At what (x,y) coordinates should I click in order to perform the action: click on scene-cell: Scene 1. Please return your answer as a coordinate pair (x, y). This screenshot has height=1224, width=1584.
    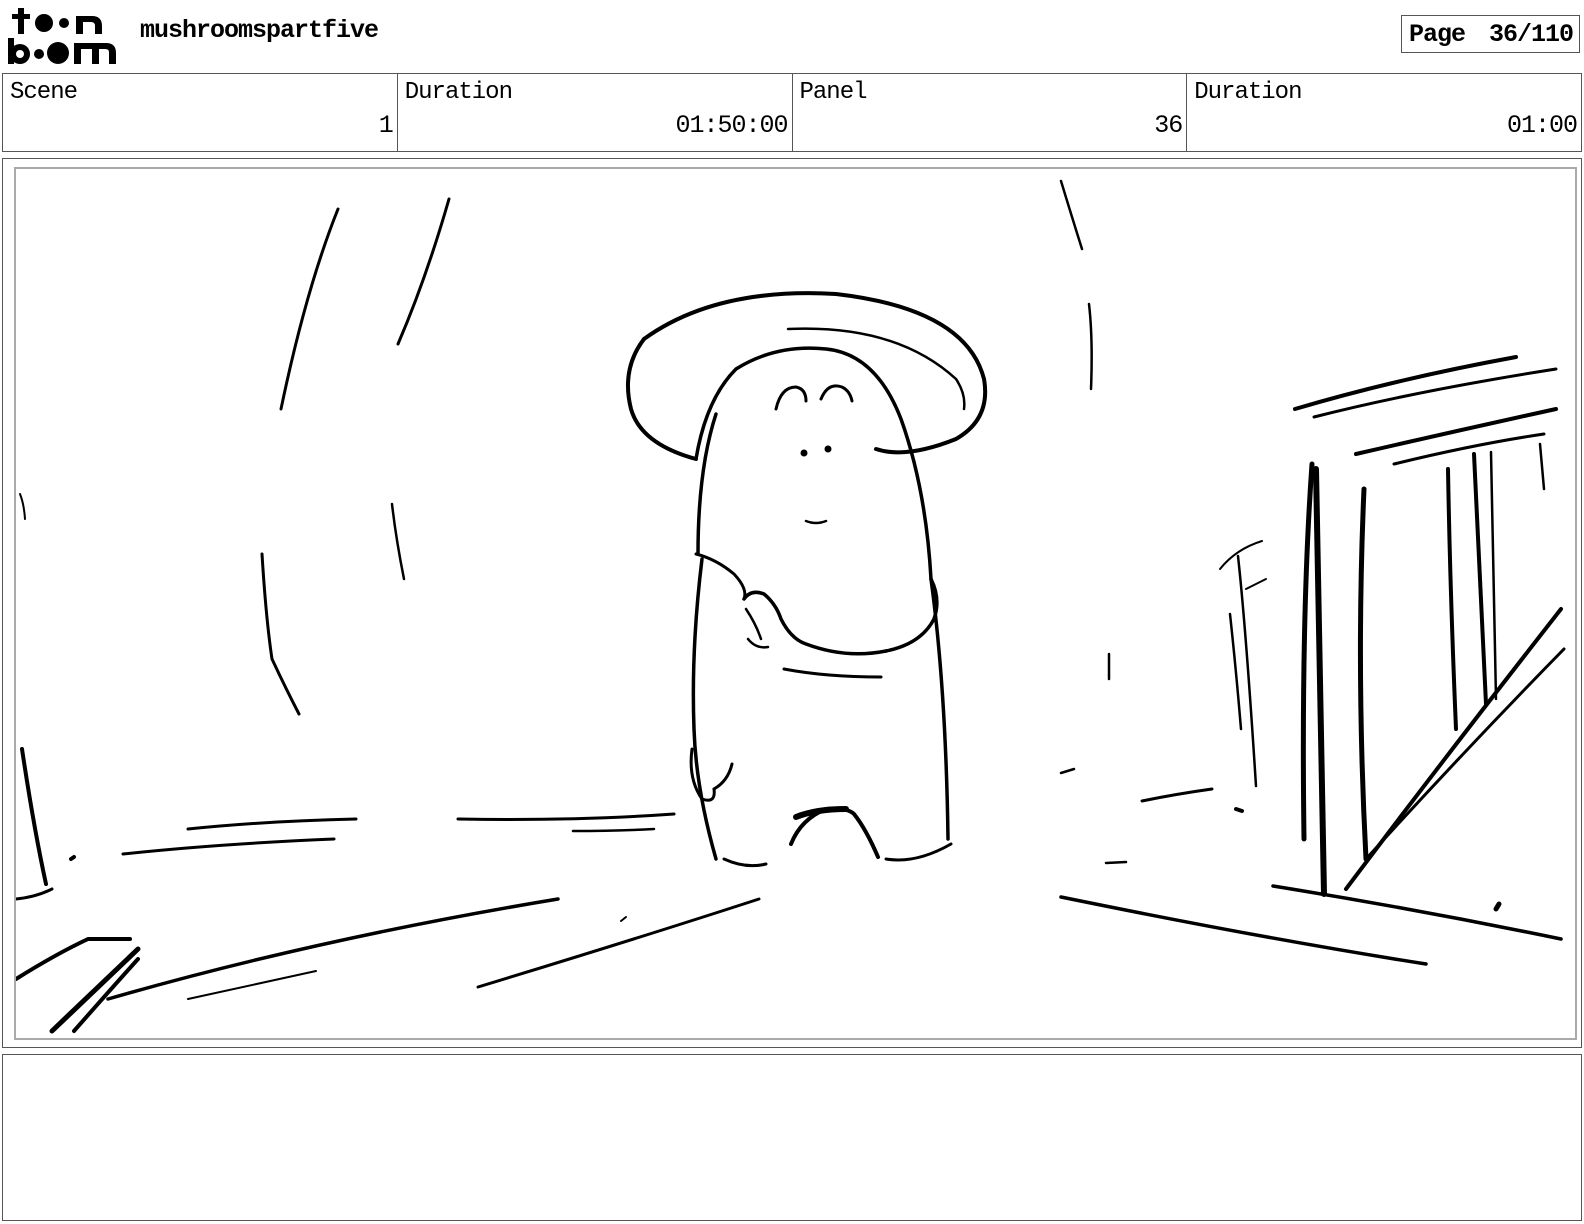
    Looking at the image, I should click on (200, 112).